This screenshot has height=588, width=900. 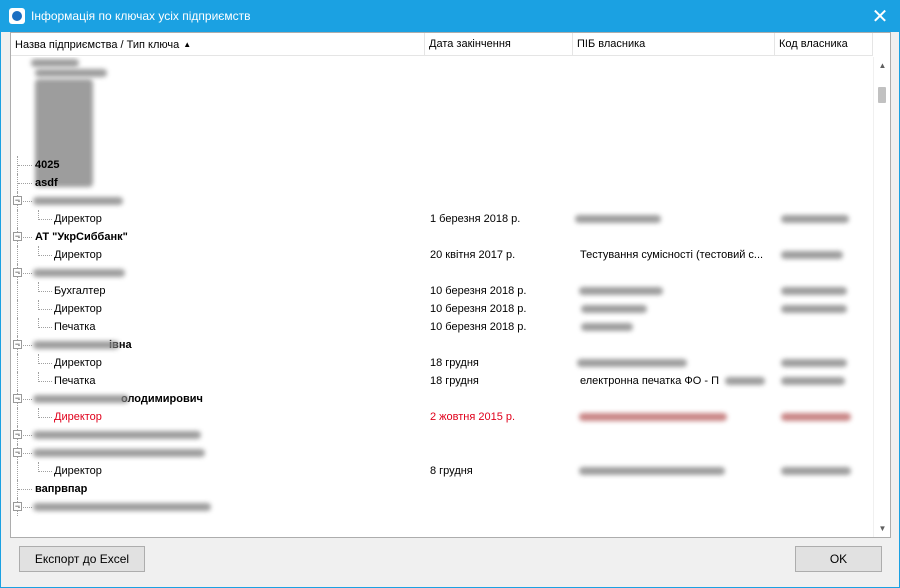 What do you see at coordinates (218, 327) in the screenshot?
I see `cell-name: Печатка` at bounding box center [218, 327].